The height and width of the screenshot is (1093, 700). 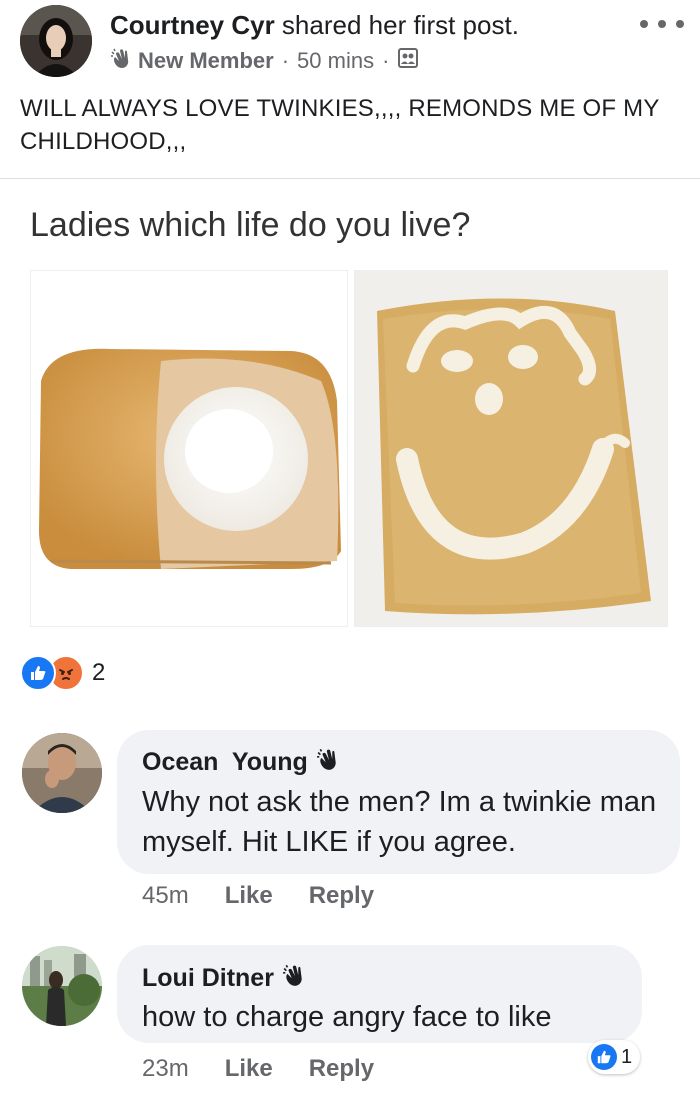 I want to click on comment-actions: 23m Like Reply, so click(x=258, y=1069).